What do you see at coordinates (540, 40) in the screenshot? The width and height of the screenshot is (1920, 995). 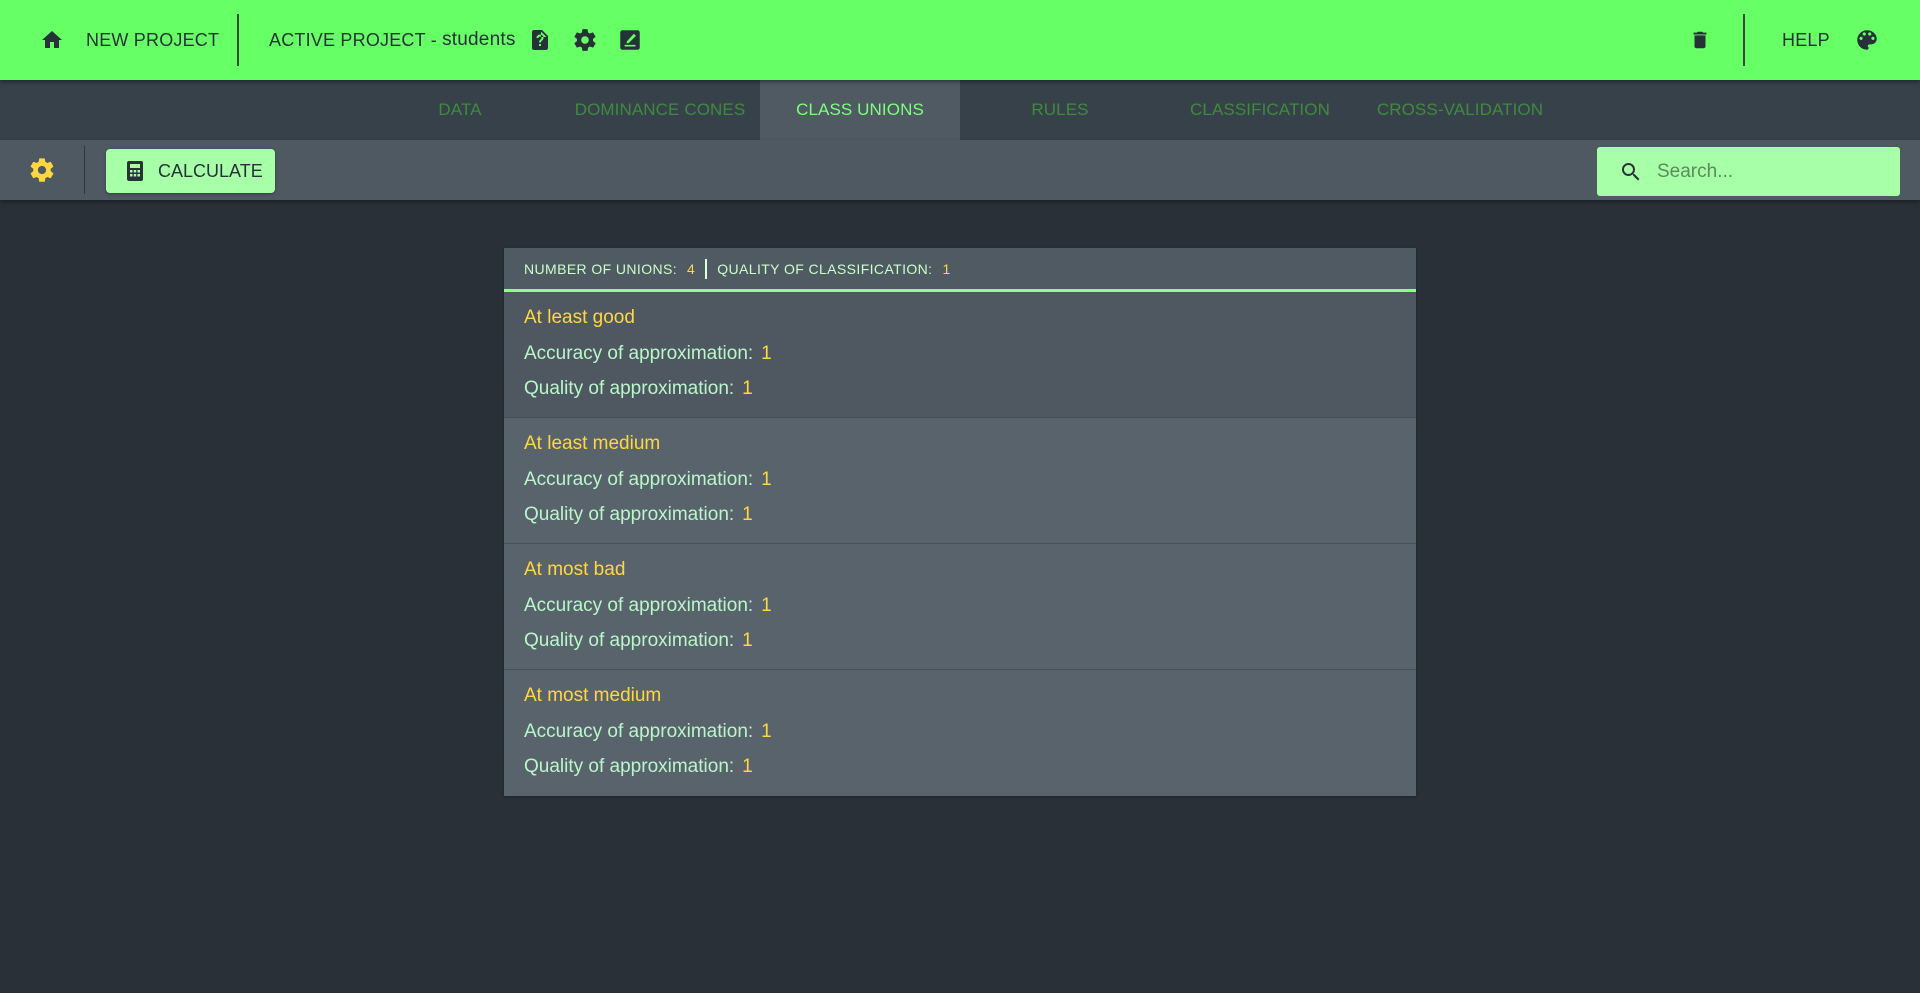 I see `file-question-icon` at bounding box center [540, 40].